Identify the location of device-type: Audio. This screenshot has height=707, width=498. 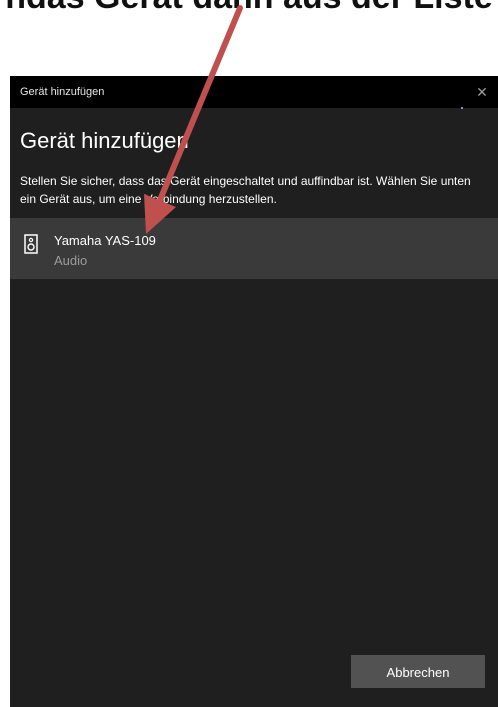
(71, 260).